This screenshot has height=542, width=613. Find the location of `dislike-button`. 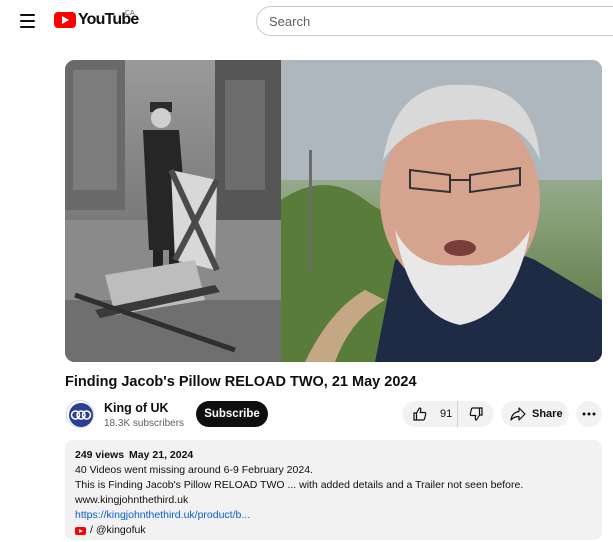

dislike-button is located at coordinates (476, 414).